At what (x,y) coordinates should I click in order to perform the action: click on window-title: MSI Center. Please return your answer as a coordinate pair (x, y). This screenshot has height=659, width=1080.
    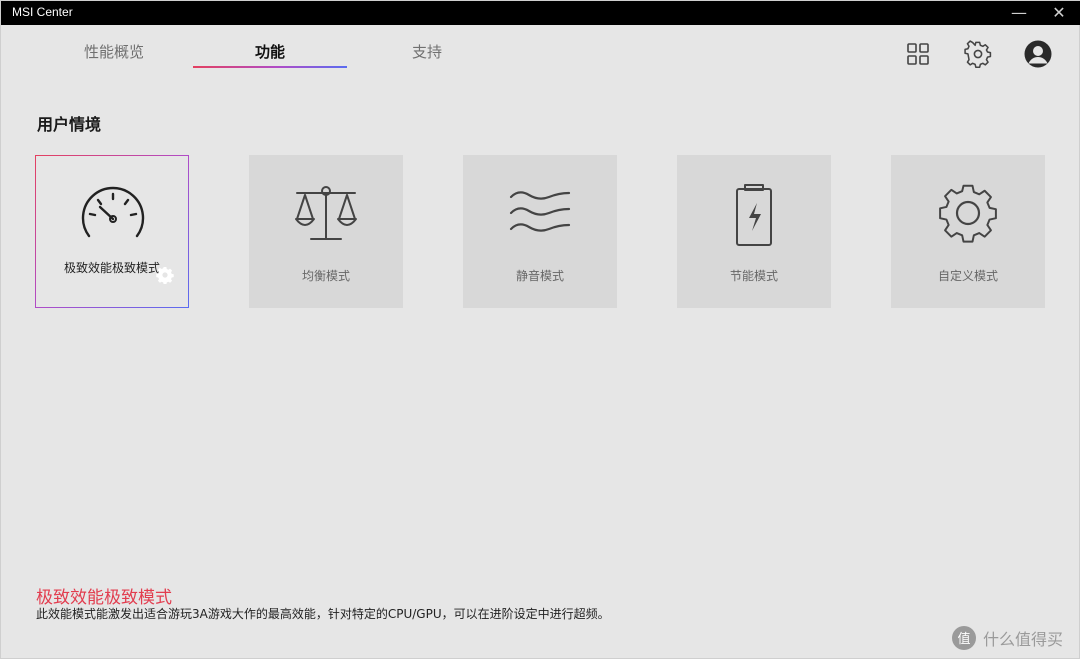
    Looking at the image, I should click on (42, 12).